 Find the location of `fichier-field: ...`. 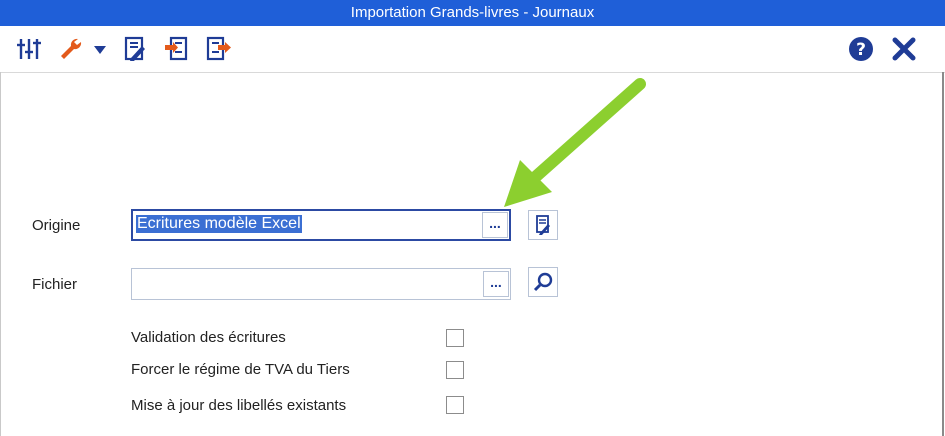

fichier-field: ... is located at coordinates (321, 284).